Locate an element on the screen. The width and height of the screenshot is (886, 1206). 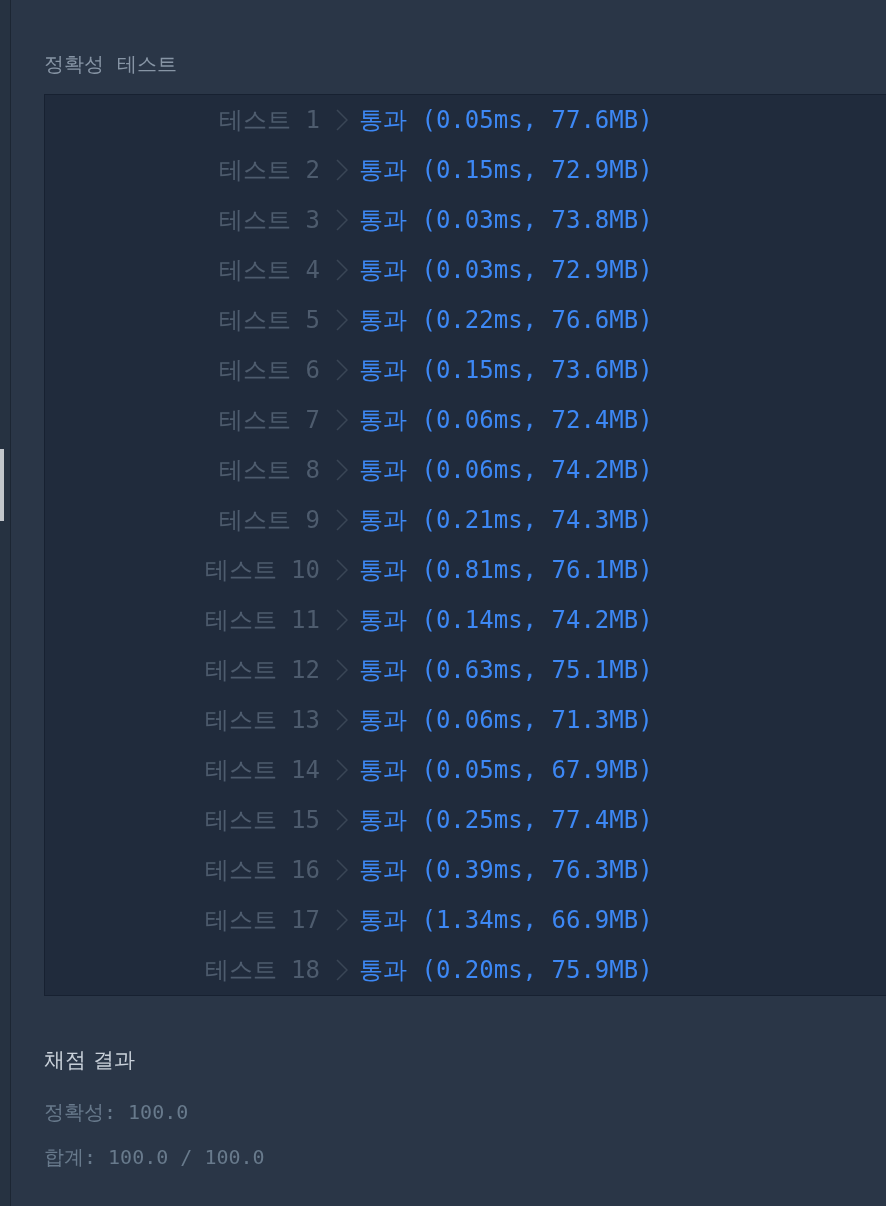
grading-title: 채점 결과 is located at coordinates (90, 1060).